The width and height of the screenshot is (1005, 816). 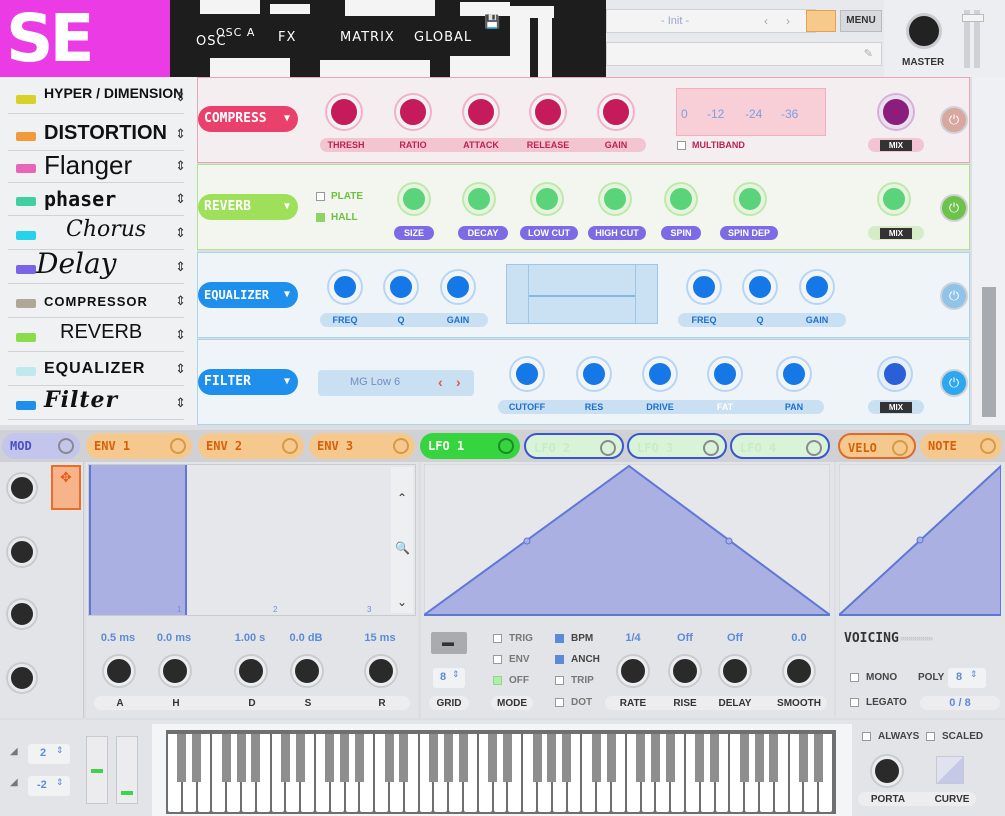 What do you see at coordinates (449, 678) in the screenshot?
I see `grid-stepper: 8 ⇕` at bounding box center [449, 678].